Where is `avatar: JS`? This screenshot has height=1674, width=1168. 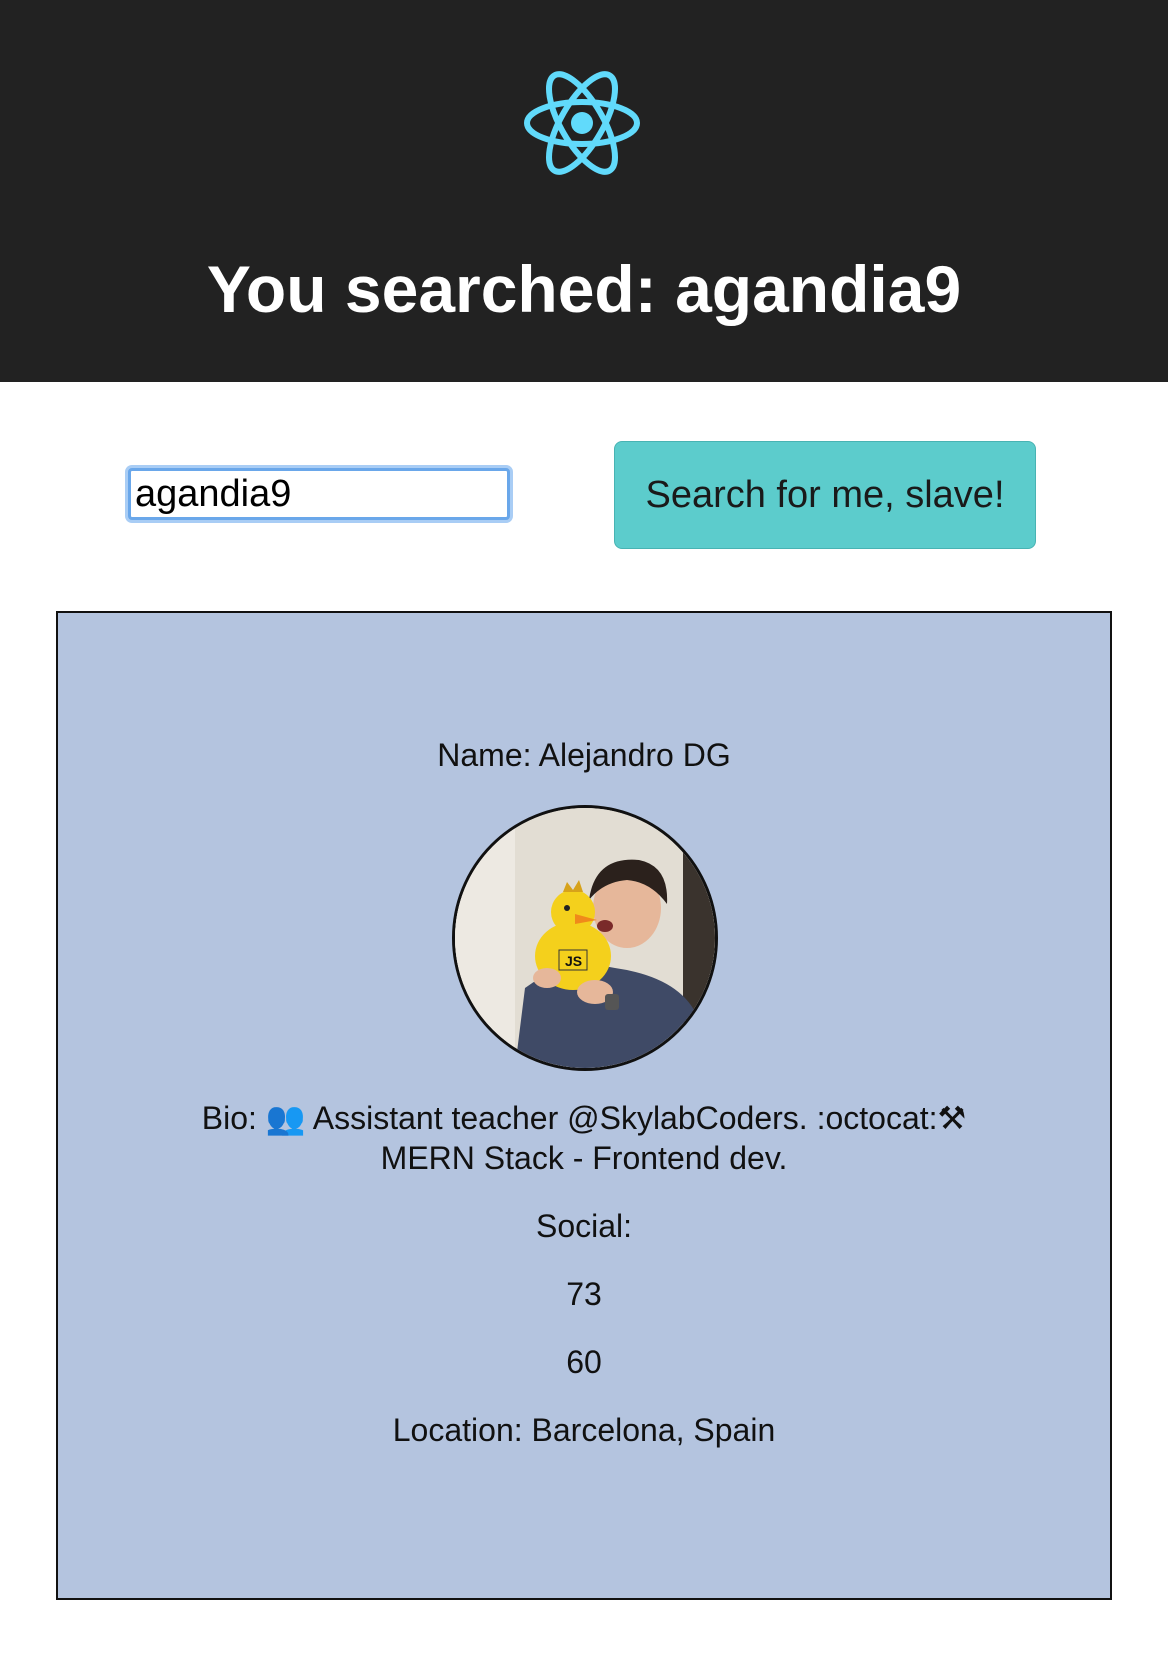
avatar: JS is located at coordinates (585, 938).